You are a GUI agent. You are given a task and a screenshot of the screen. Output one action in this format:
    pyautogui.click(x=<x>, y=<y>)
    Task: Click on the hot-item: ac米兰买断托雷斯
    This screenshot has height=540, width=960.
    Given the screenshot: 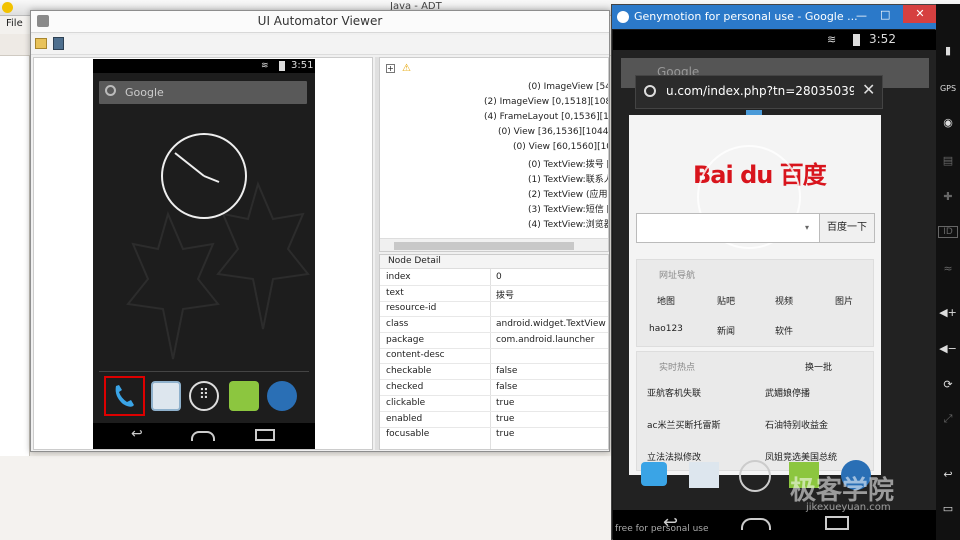 What is the action you would take?
    pyautogui.click(x=683, y=424)
    